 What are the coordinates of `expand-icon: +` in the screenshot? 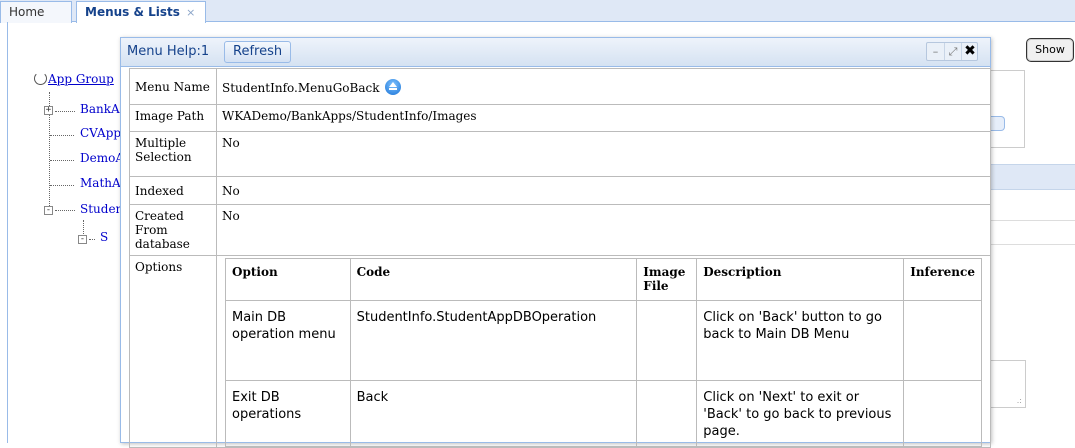 It's located at (48, 110).